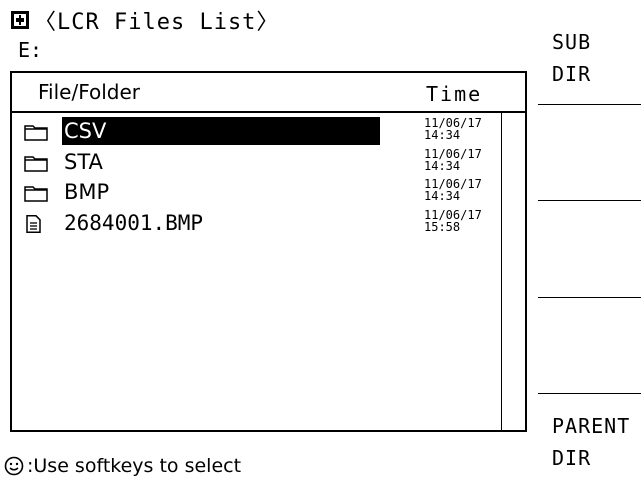 Image resolution: width=641 pixels, height=486 pixels. Describe the element at coordinates (33, 224) in the screenshot. I see `file-icon` at that location.